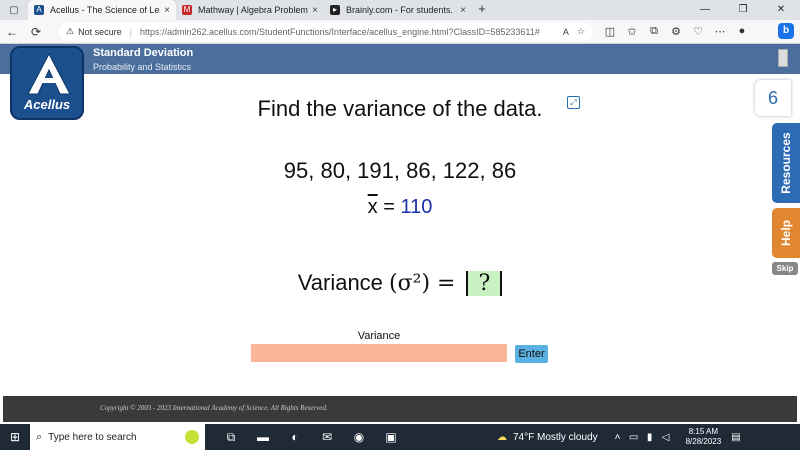 Image resolution: width=800 pixels, height=450 pixels. I want to click on expand-icon: ⤢, so click(573, 102).